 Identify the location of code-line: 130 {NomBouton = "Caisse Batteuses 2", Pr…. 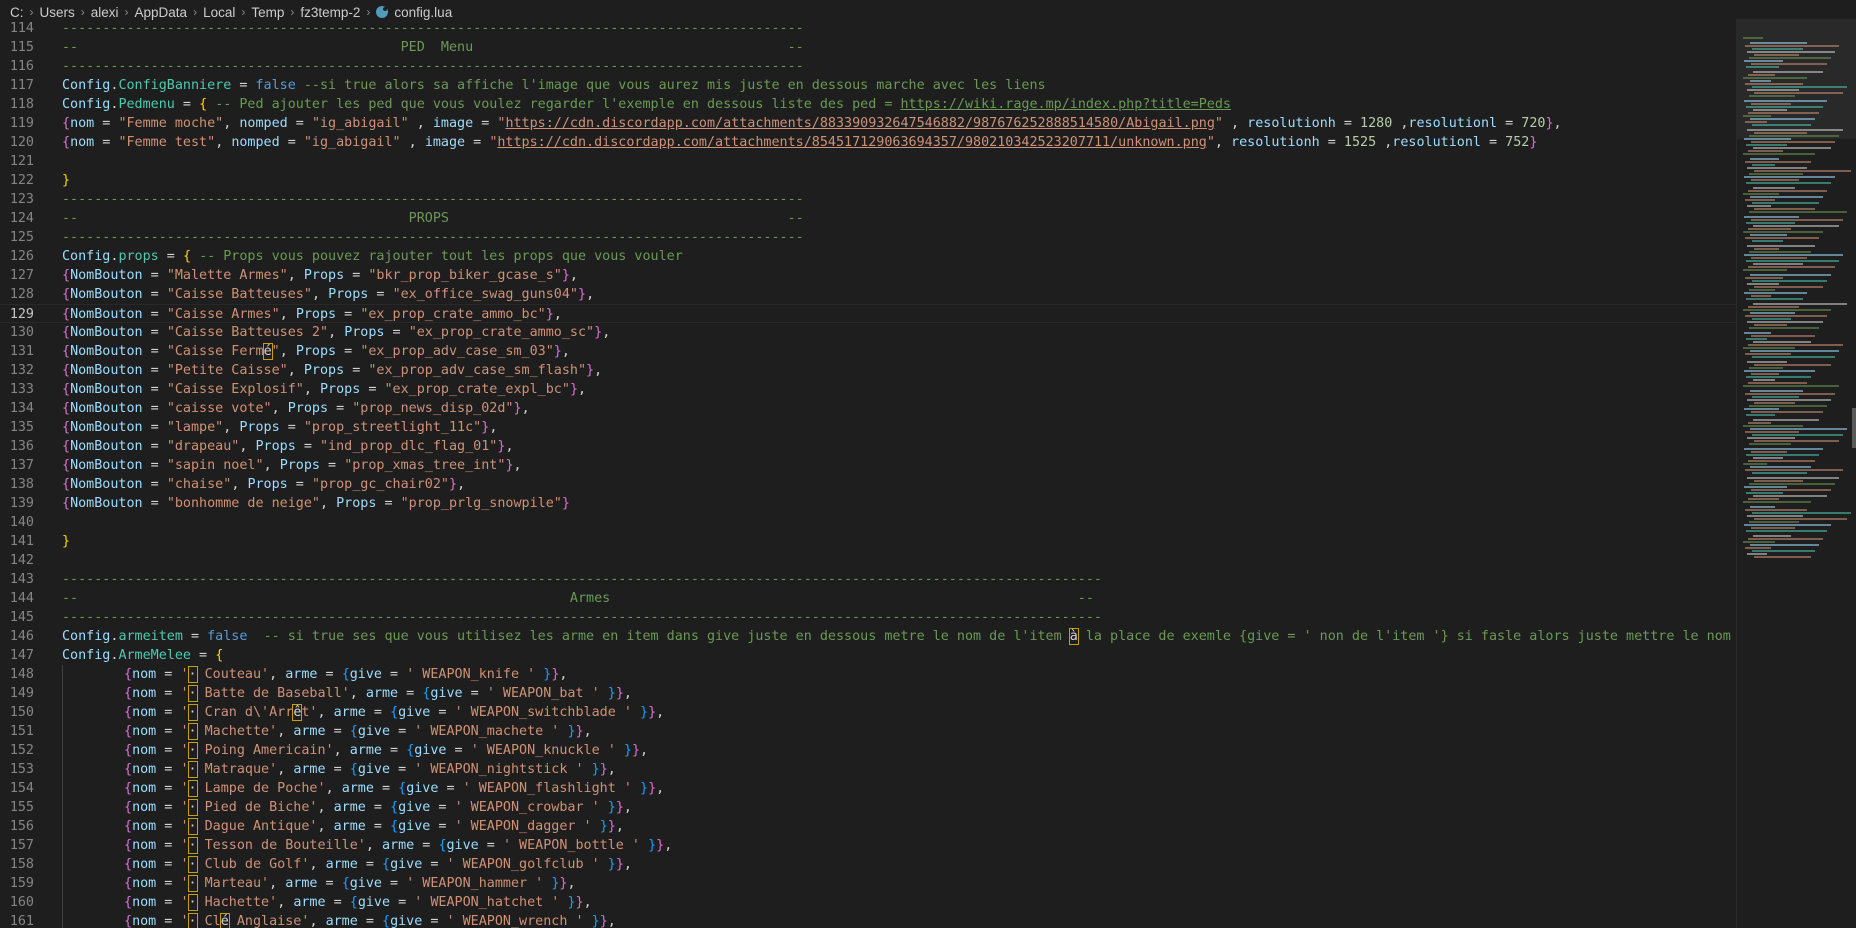
(868, 332).